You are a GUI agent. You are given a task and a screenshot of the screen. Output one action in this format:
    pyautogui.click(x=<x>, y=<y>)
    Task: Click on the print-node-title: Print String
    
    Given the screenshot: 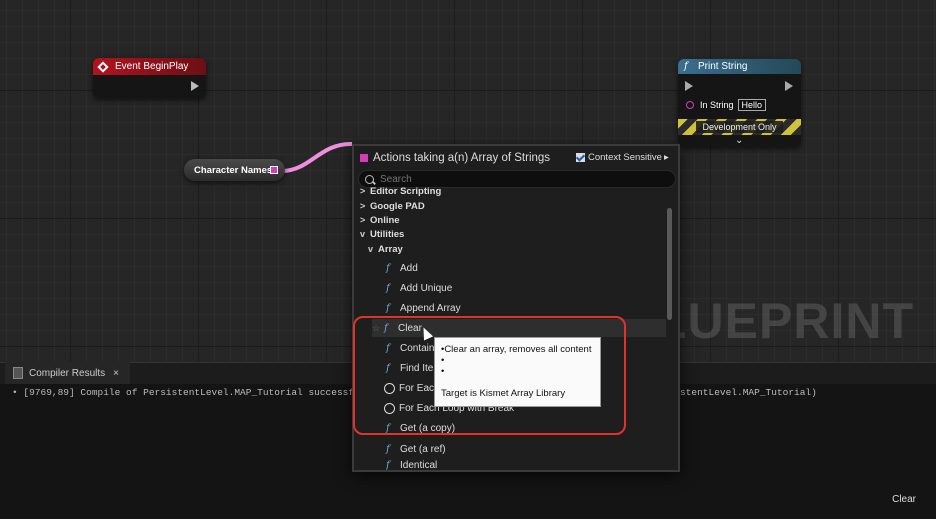 What is the action you would take?
    pyautogui.click(x=723, y=66)
    